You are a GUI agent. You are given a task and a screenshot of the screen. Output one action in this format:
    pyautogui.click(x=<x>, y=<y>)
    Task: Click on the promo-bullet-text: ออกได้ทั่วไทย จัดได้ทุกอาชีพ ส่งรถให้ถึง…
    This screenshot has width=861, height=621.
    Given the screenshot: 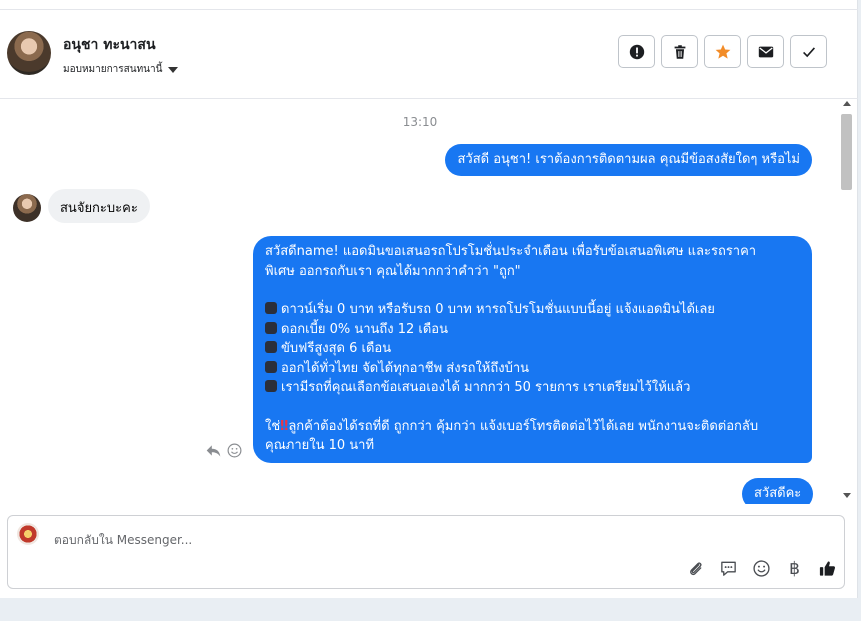 What is the action you would take?
    pyautogui.click(x=405, y=368)
    